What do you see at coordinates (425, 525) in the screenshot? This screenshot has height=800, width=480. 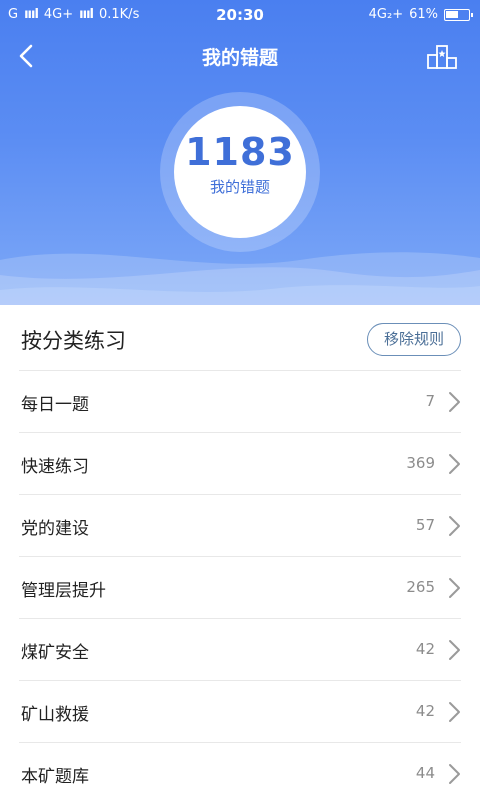 I see `category-count: 57` at bounding box center [425, 525].